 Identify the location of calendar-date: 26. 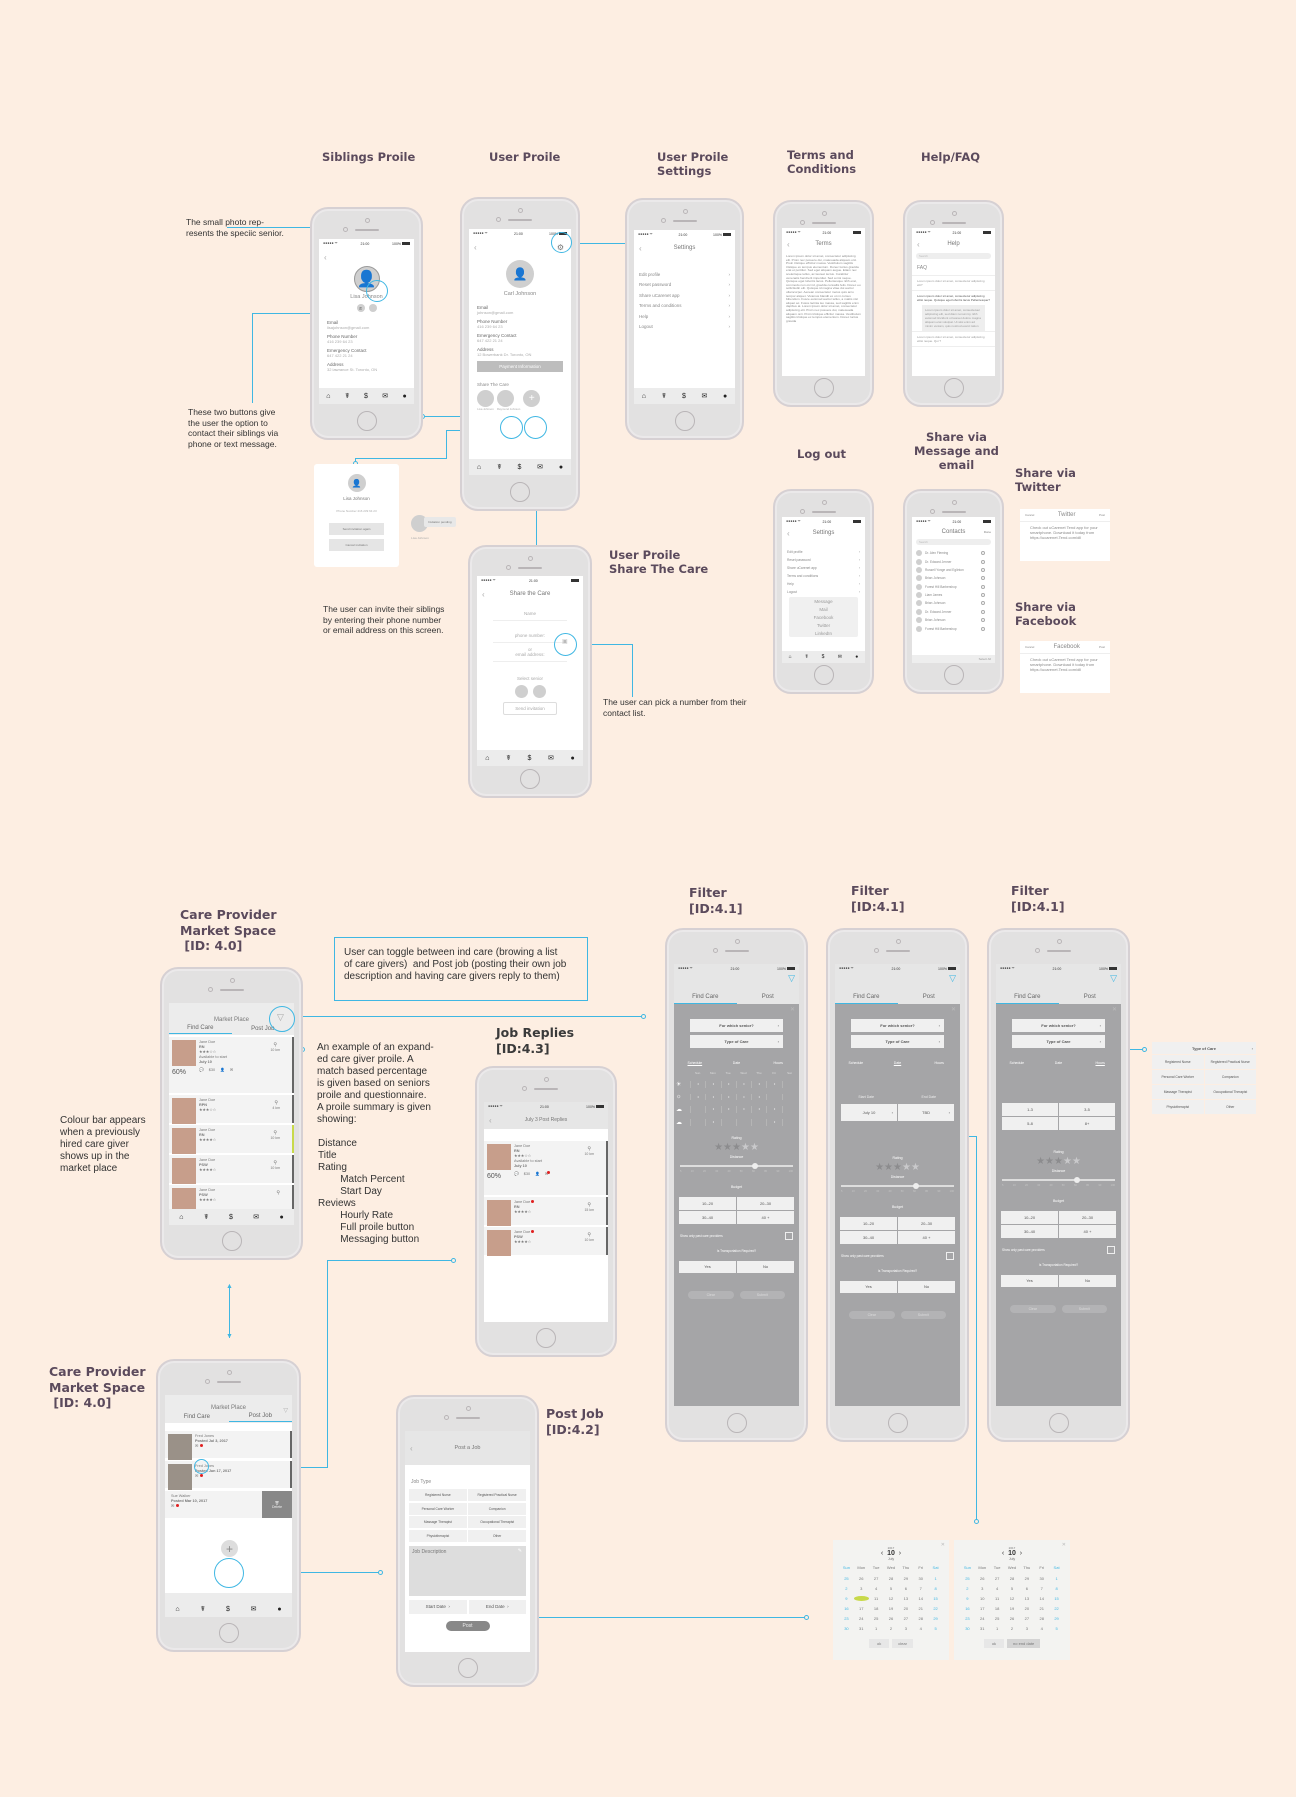
(1012, 1618).